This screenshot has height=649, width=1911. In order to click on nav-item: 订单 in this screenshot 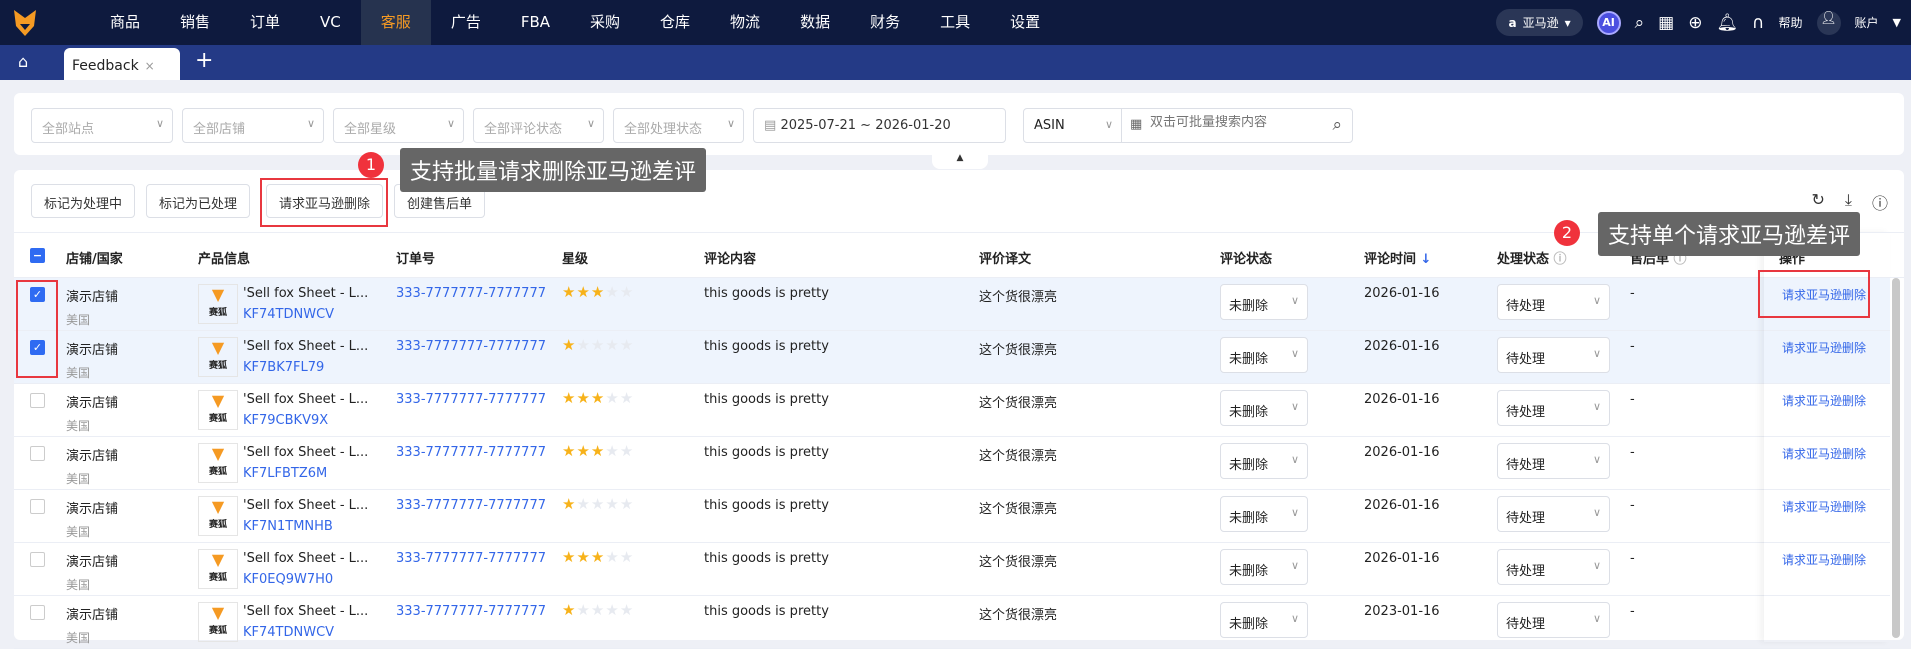, I will do `click(265, 22)`.